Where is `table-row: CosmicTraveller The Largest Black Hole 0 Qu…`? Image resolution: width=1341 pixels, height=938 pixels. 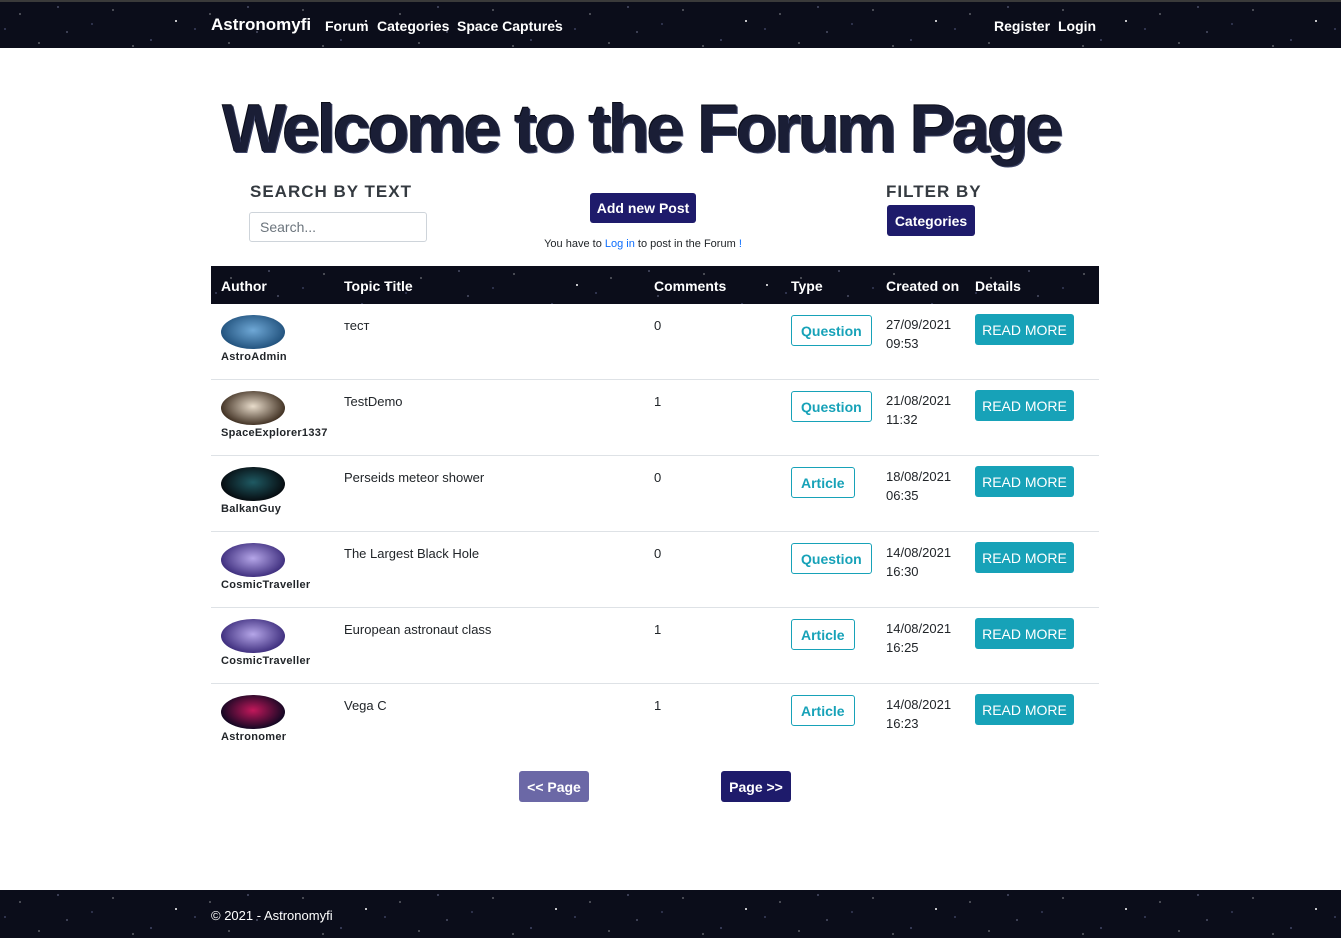
table-row: CosmicTraveller The Largest Black Hole 0 Qu… is located at coordinates (655, 570).